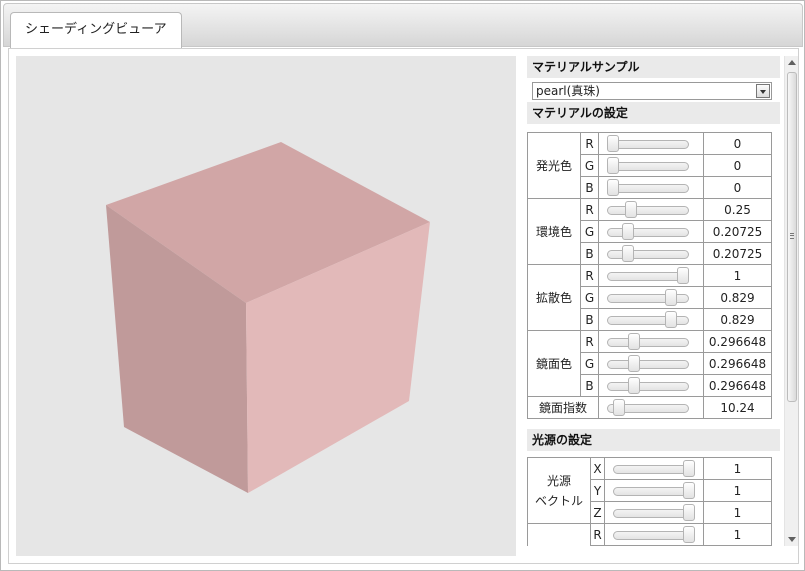 Image resolution: width=805 pixels, height=571 pixels. I want to click on setting-row: 環境色 R 0.25, so click(649, 231).